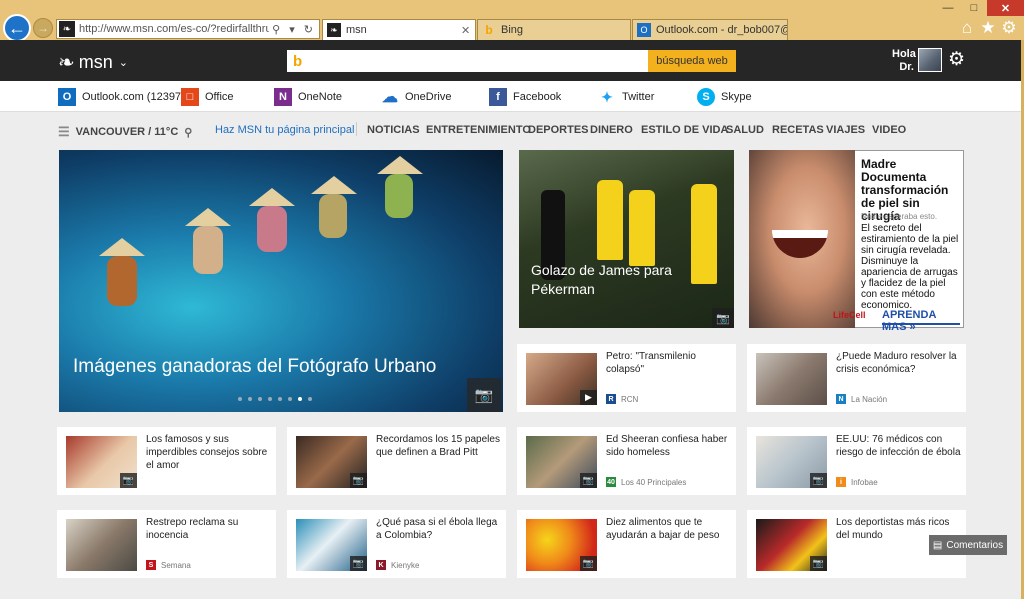 This screenshot has width=1024, height=599. Describe the element at coordinates (704, 234) in the screenshot. I see `player-shape` at that location.